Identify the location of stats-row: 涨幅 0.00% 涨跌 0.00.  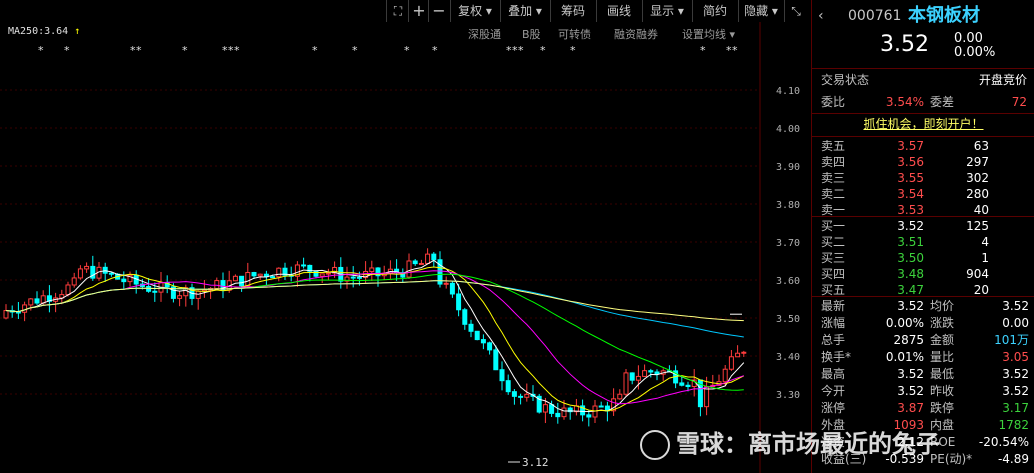
(923, 323).